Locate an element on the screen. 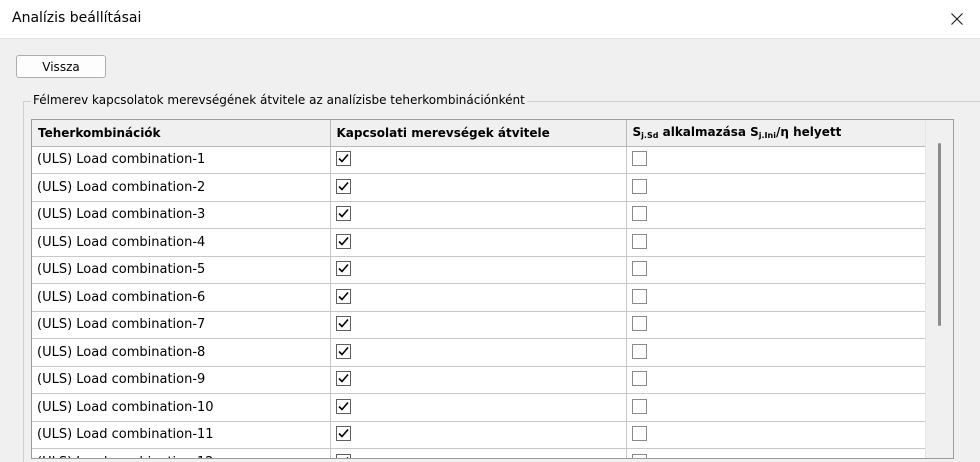 Image resolution: width=980 pixels, height=462 pixels. table-row: (ULS) Load combination-10 is located at coordinates (479, 407).